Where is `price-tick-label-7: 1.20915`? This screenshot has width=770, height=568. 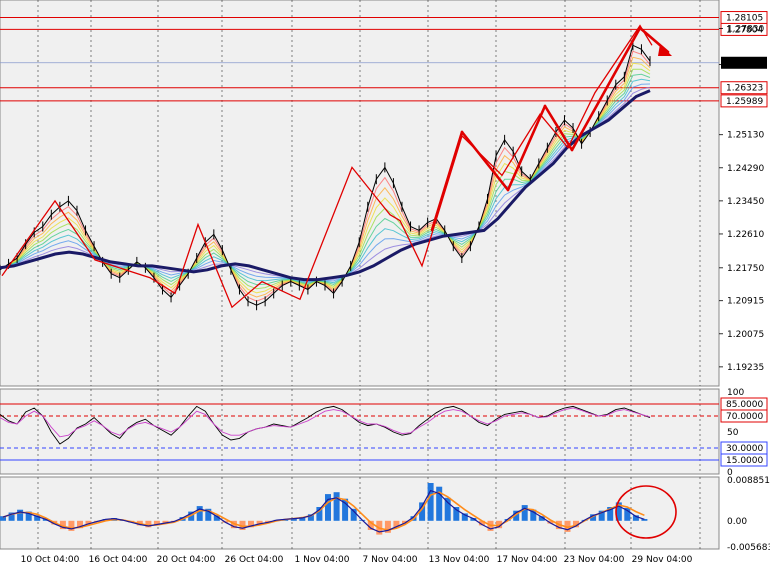
price-tick-label-7: 1.20915 is located at coordinates (745, 302).